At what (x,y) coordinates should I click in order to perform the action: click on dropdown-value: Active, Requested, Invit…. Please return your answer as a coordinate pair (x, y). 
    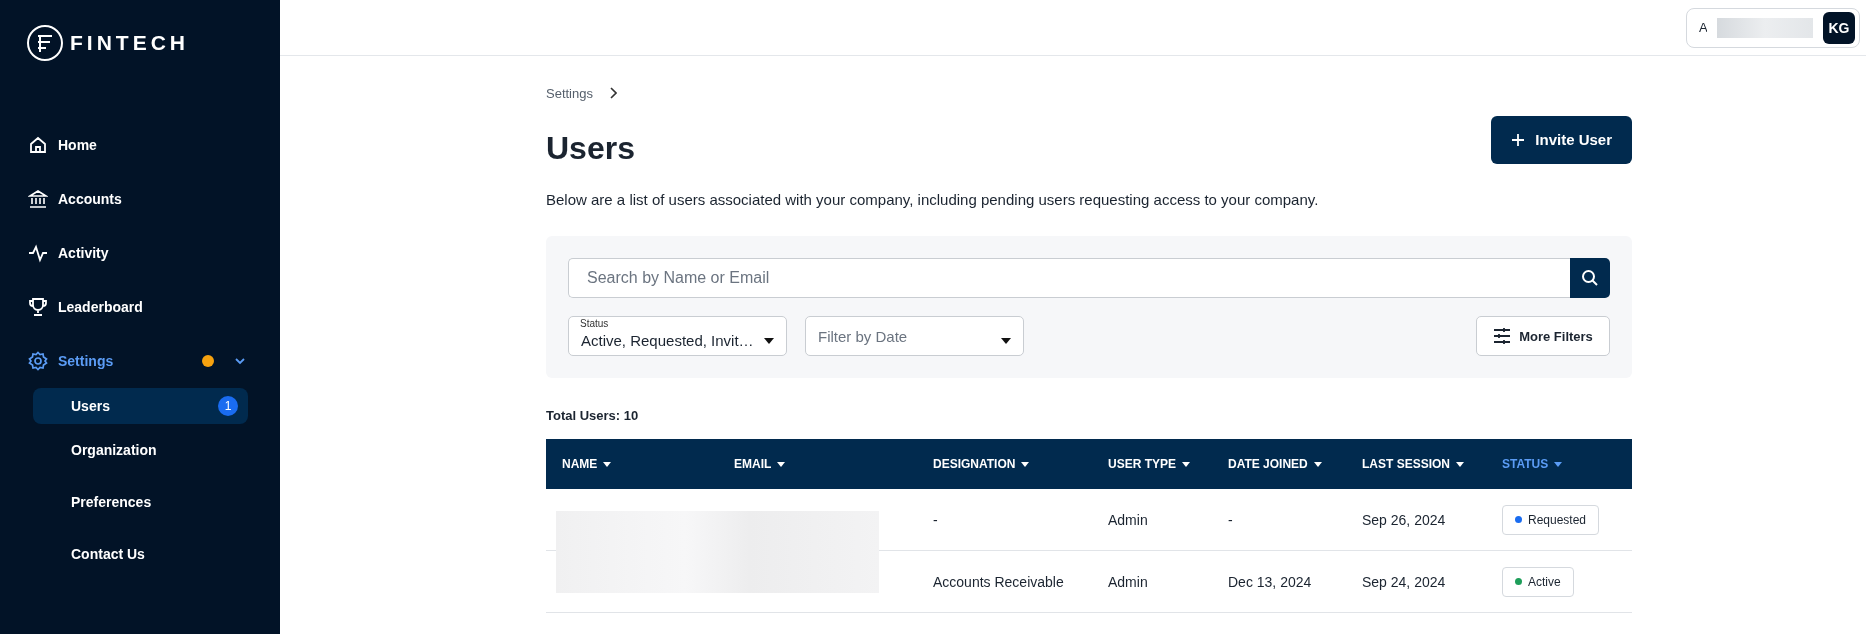
    Looking at the image, I should click on (667, 340).